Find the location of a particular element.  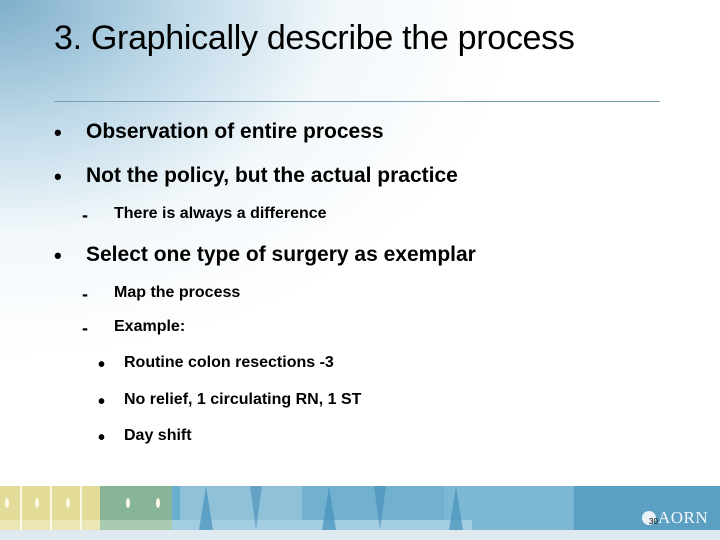

bullet-text: Map the process is located at coordinates (177, 292).